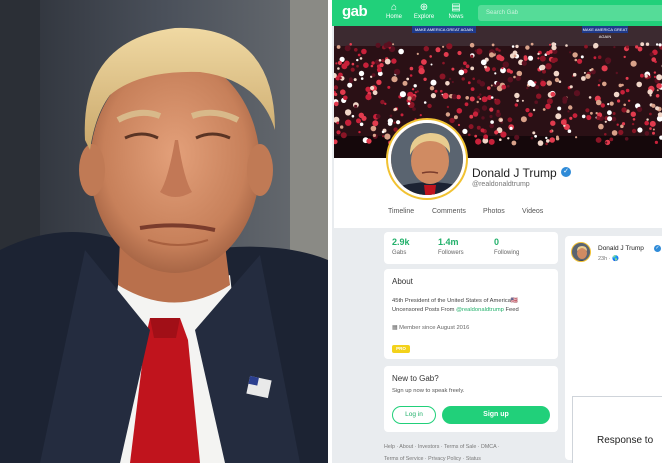 This screenshot has height=463, width=662. Describe the element at coordinates (451, 246) in the screenshot. I see `stat-followers: 1.4m Followers` at that location.